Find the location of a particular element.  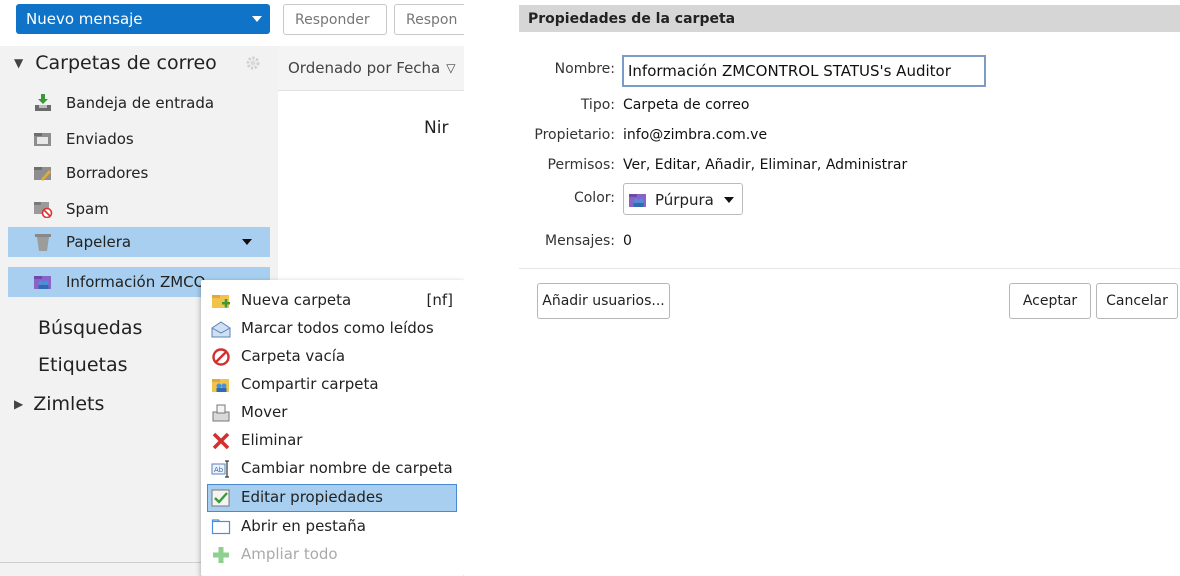

folder-label: Papelera is located at coordinates (99, 242).